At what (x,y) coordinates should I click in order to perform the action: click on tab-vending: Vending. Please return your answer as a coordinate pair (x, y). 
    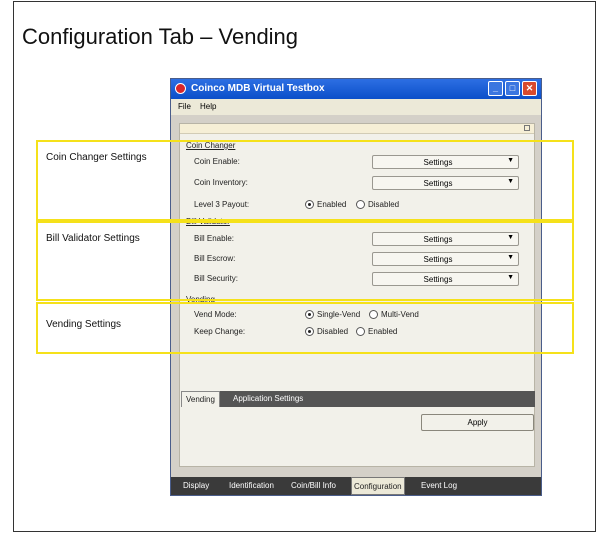
    Looking at the image, I should click on (200, 399).